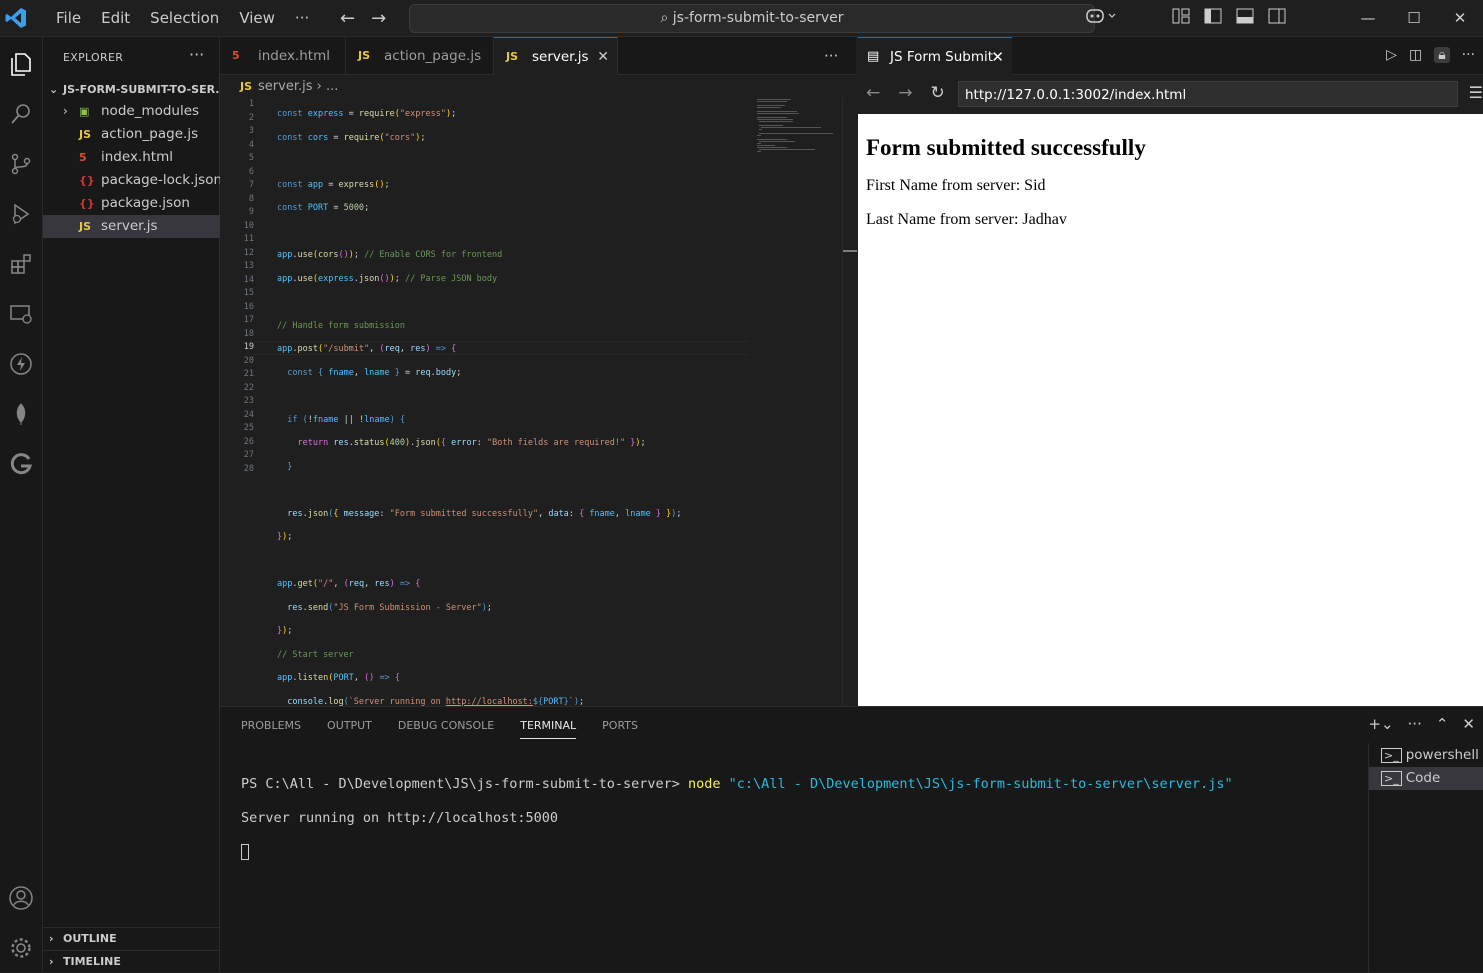  I want to click on toggle-secondary-sidebar-icon, so click(1277, 16).